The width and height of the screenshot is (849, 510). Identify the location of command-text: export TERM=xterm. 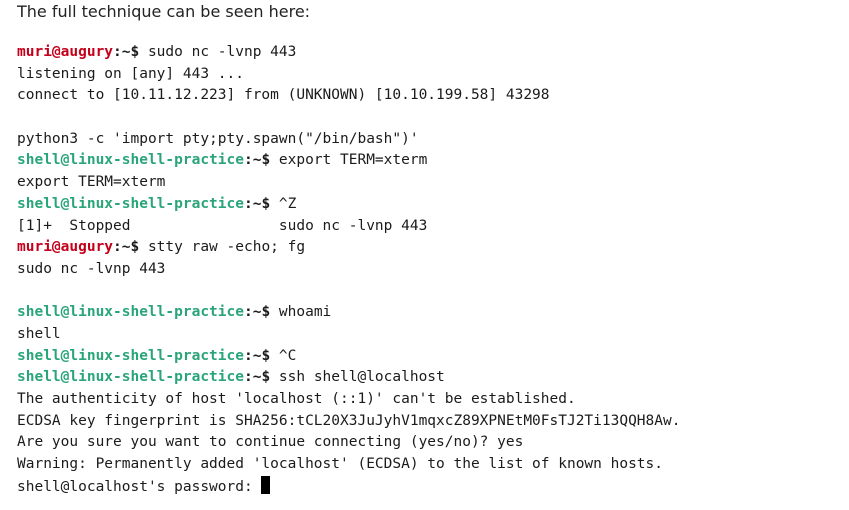
(353, 160).